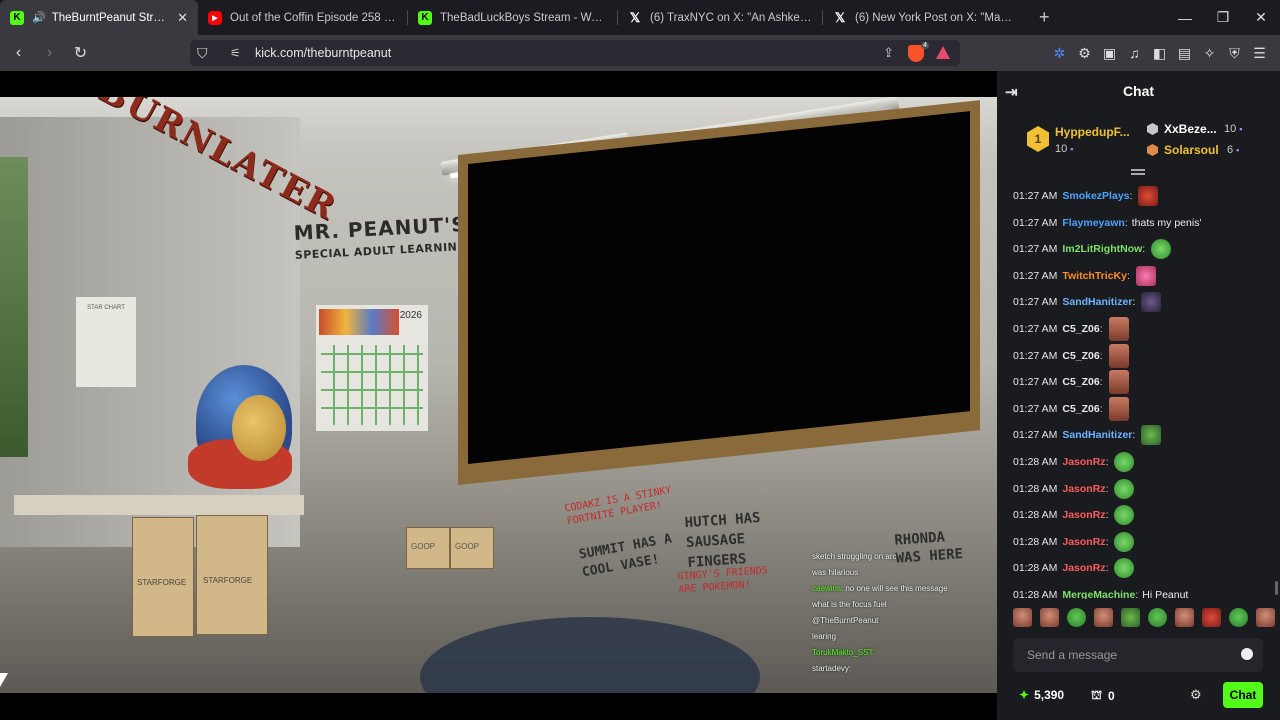  Describe the element at coordinates (731, 17) in the screenshot. I see `tab-title: (6) TraxNYC on X: "An Ashkenazi less` at that location.